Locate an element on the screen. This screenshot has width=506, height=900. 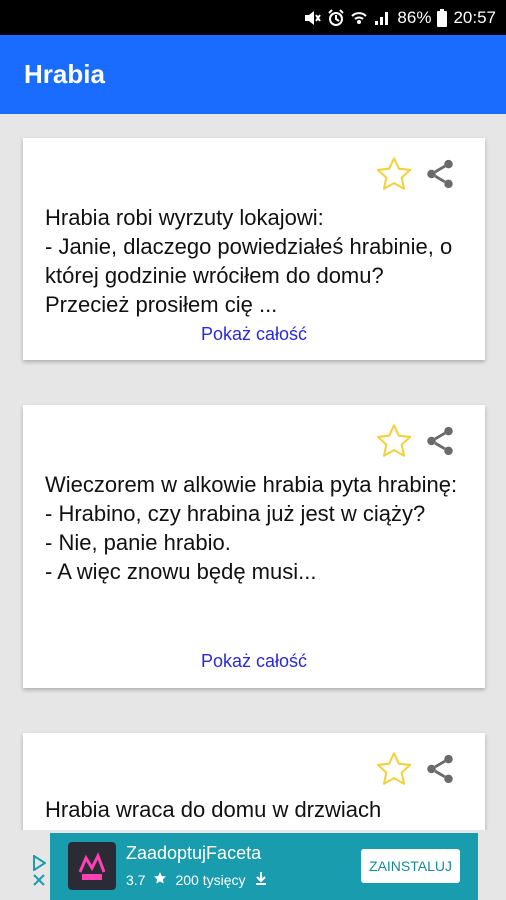
battery-percent: 86% is located at coordinates (414, 17).